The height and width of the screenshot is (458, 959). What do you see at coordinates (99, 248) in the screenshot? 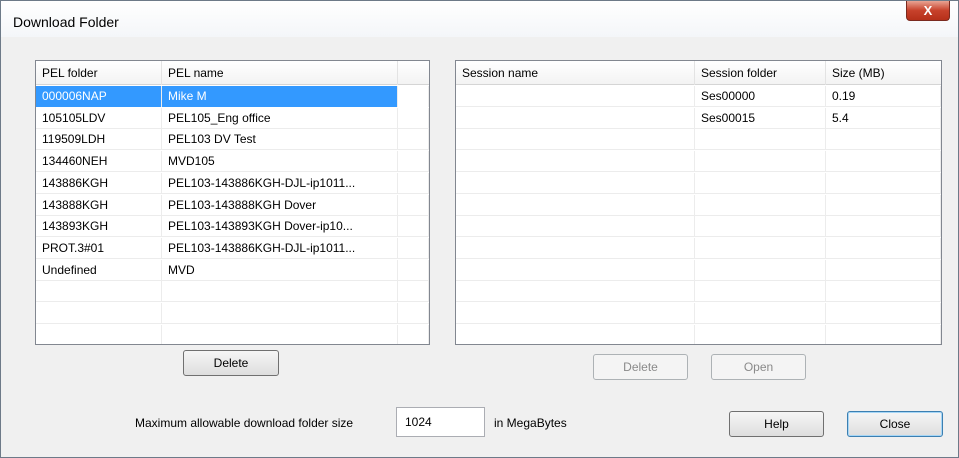
I see `pel-list-cell: PROT.3#01` at bounding box center [99, 248].